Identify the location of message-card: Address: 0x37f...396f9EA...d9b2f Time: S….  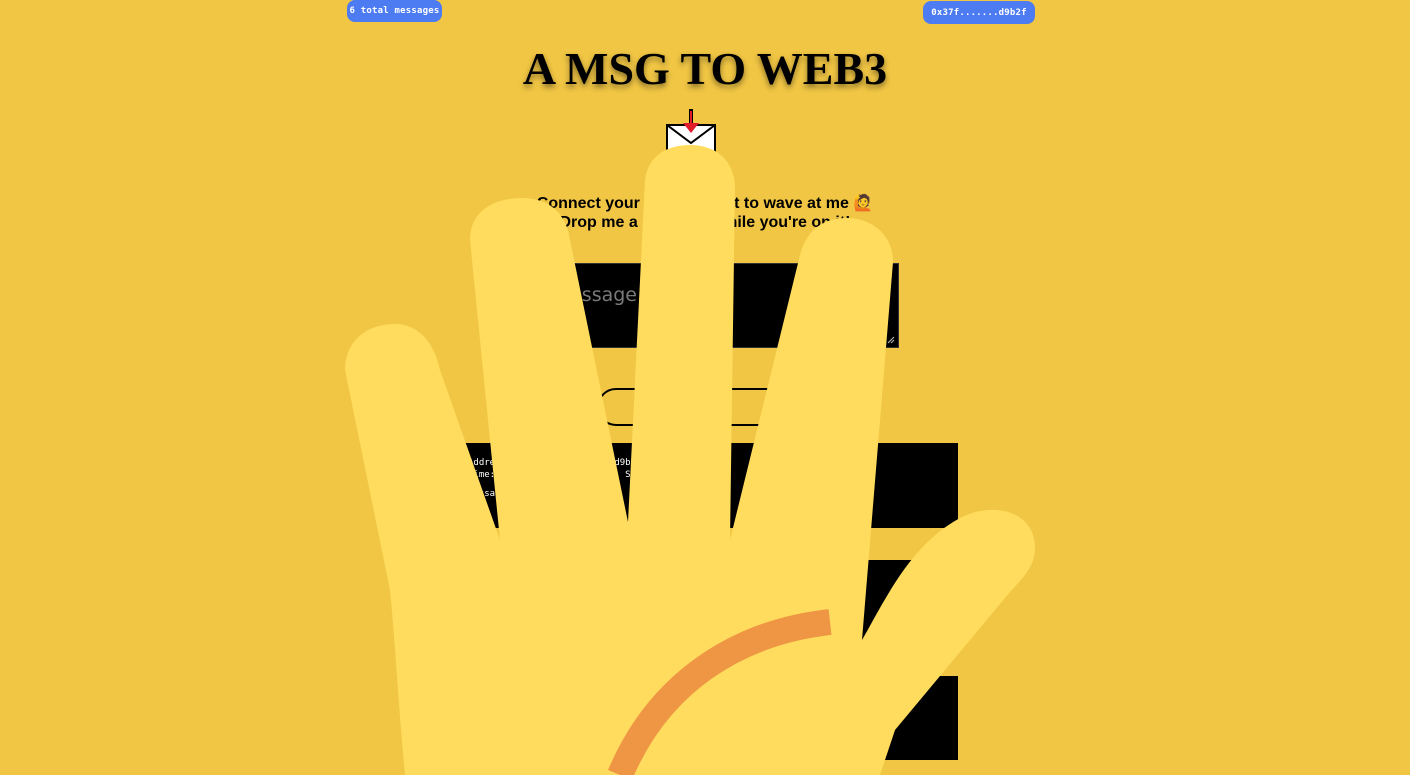
(705, 485).